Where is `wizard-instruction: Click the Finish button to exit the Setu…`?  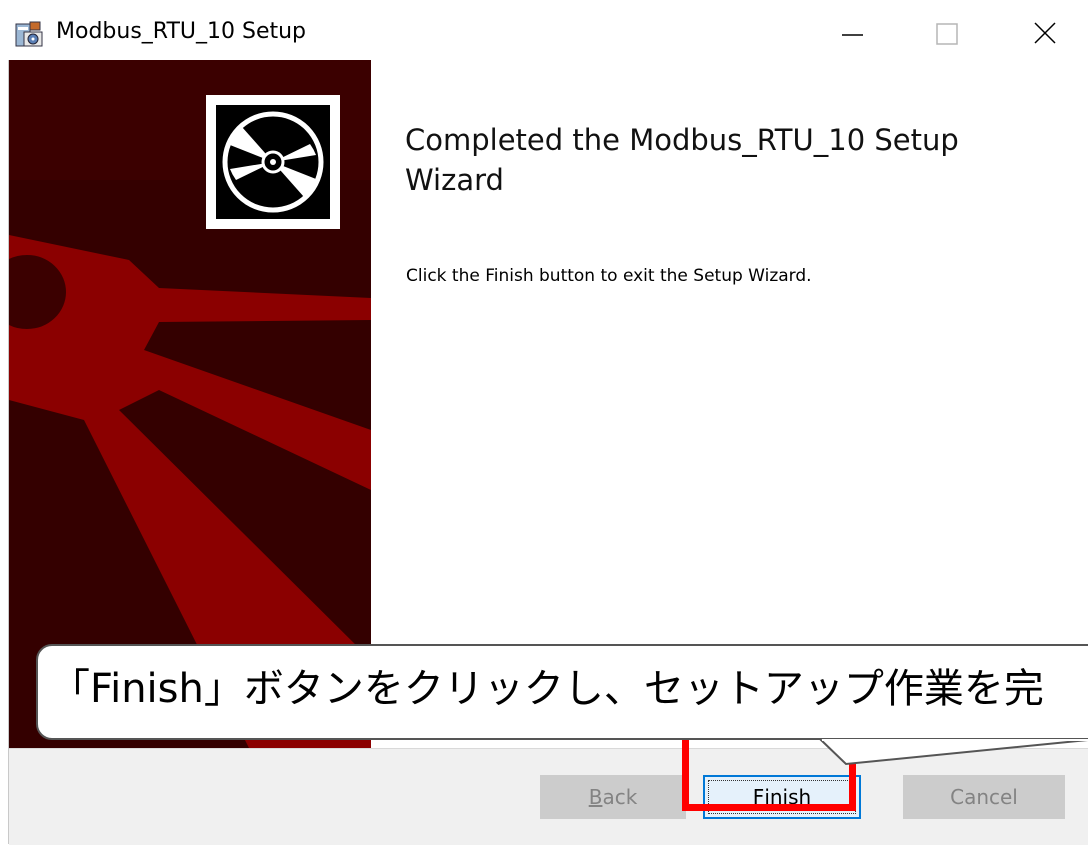 wizard-instruction: Click the Finish button to exit the Setu… is located at coordinates (609, 276).